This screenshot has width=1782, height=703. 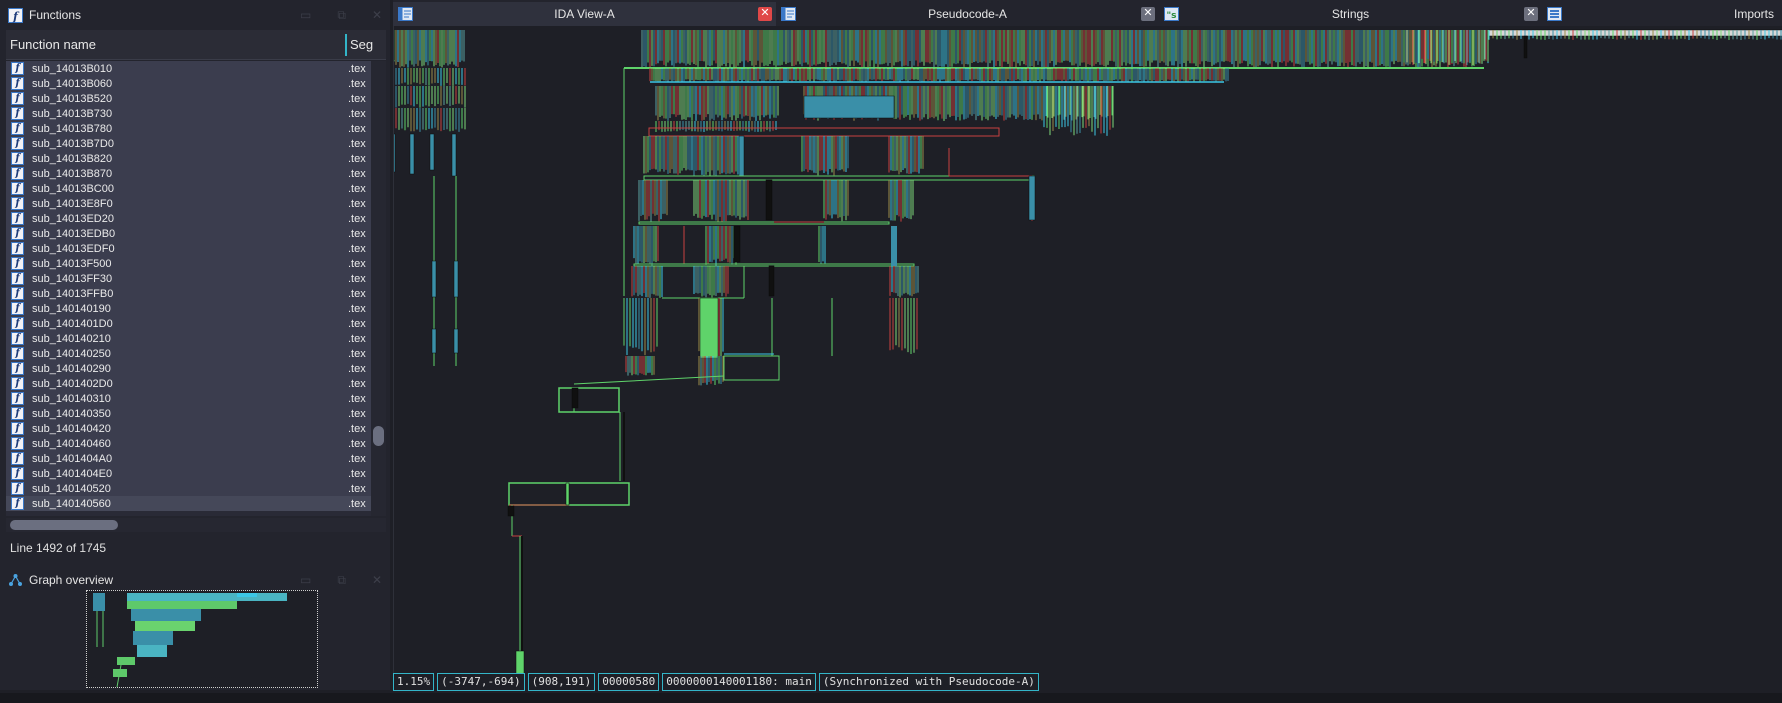 I want to click on function-row: f sub_140140460 .tex, so click(x=189, y=443).